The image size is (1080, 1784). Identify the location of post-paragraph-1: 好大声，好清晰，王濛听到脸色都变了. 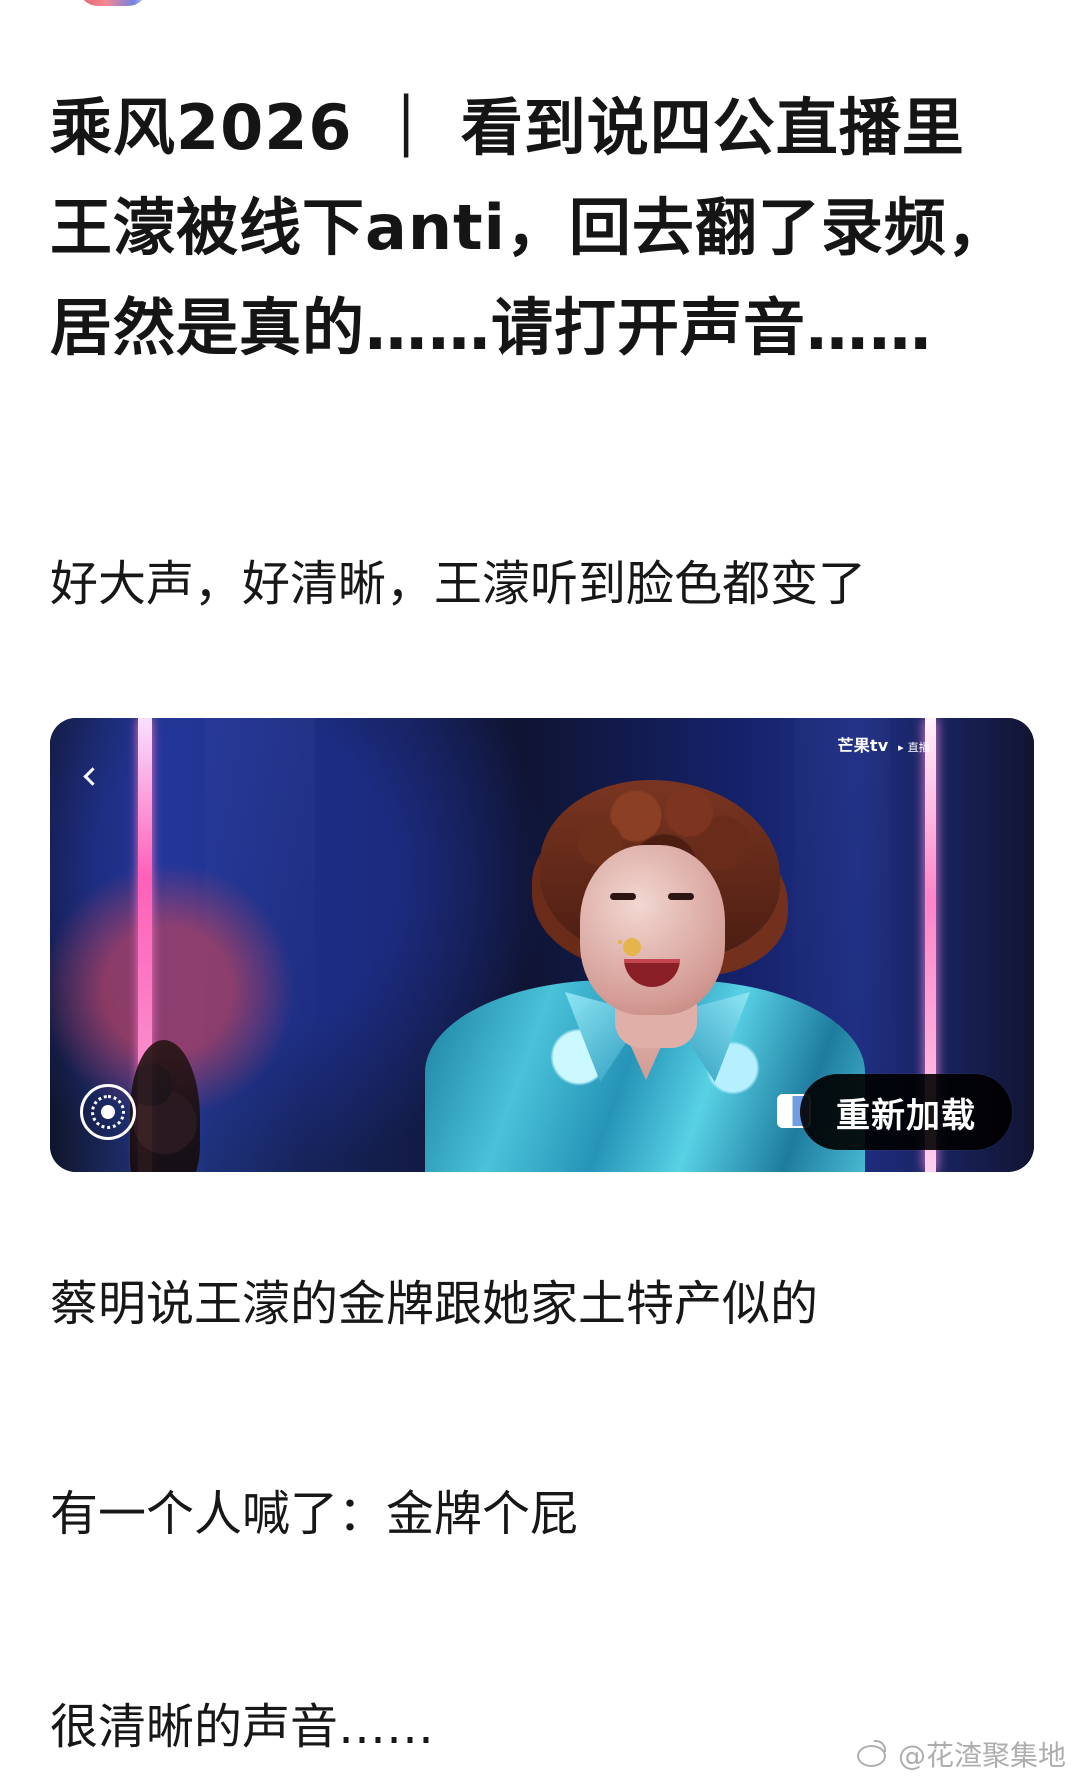
(458, 584).